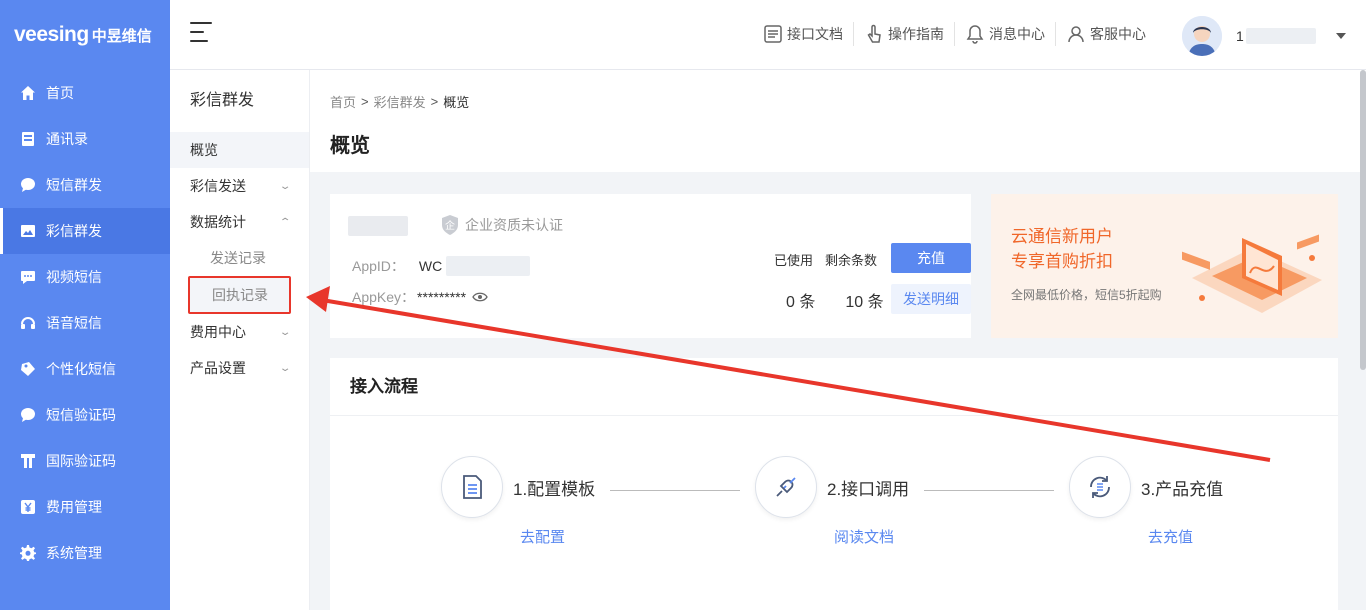 This screenshot has height=610, width=1366. I want to click on voice-message-icon, so click(28, 323).